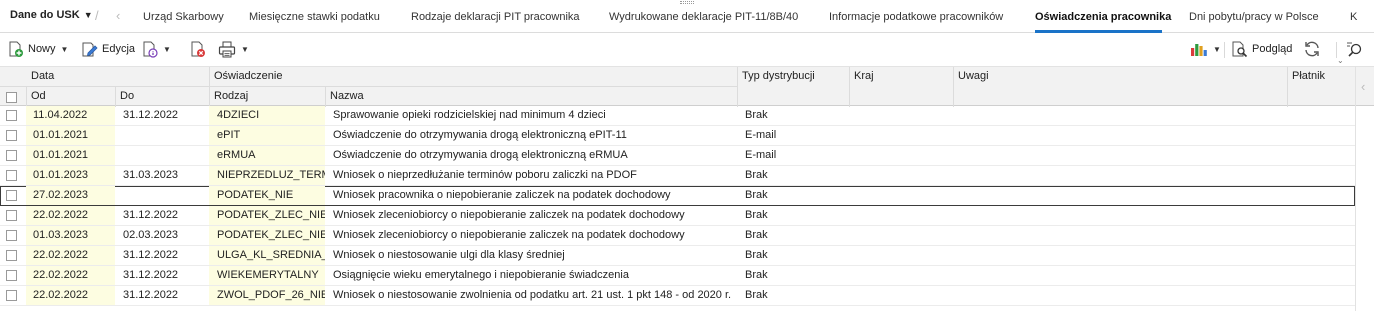 The image size is (1374, 311). What do you see at coordinates (267, 155) in the screenshot?
I see `cell-kind: eRMUA` at bounding box center [267, 155].